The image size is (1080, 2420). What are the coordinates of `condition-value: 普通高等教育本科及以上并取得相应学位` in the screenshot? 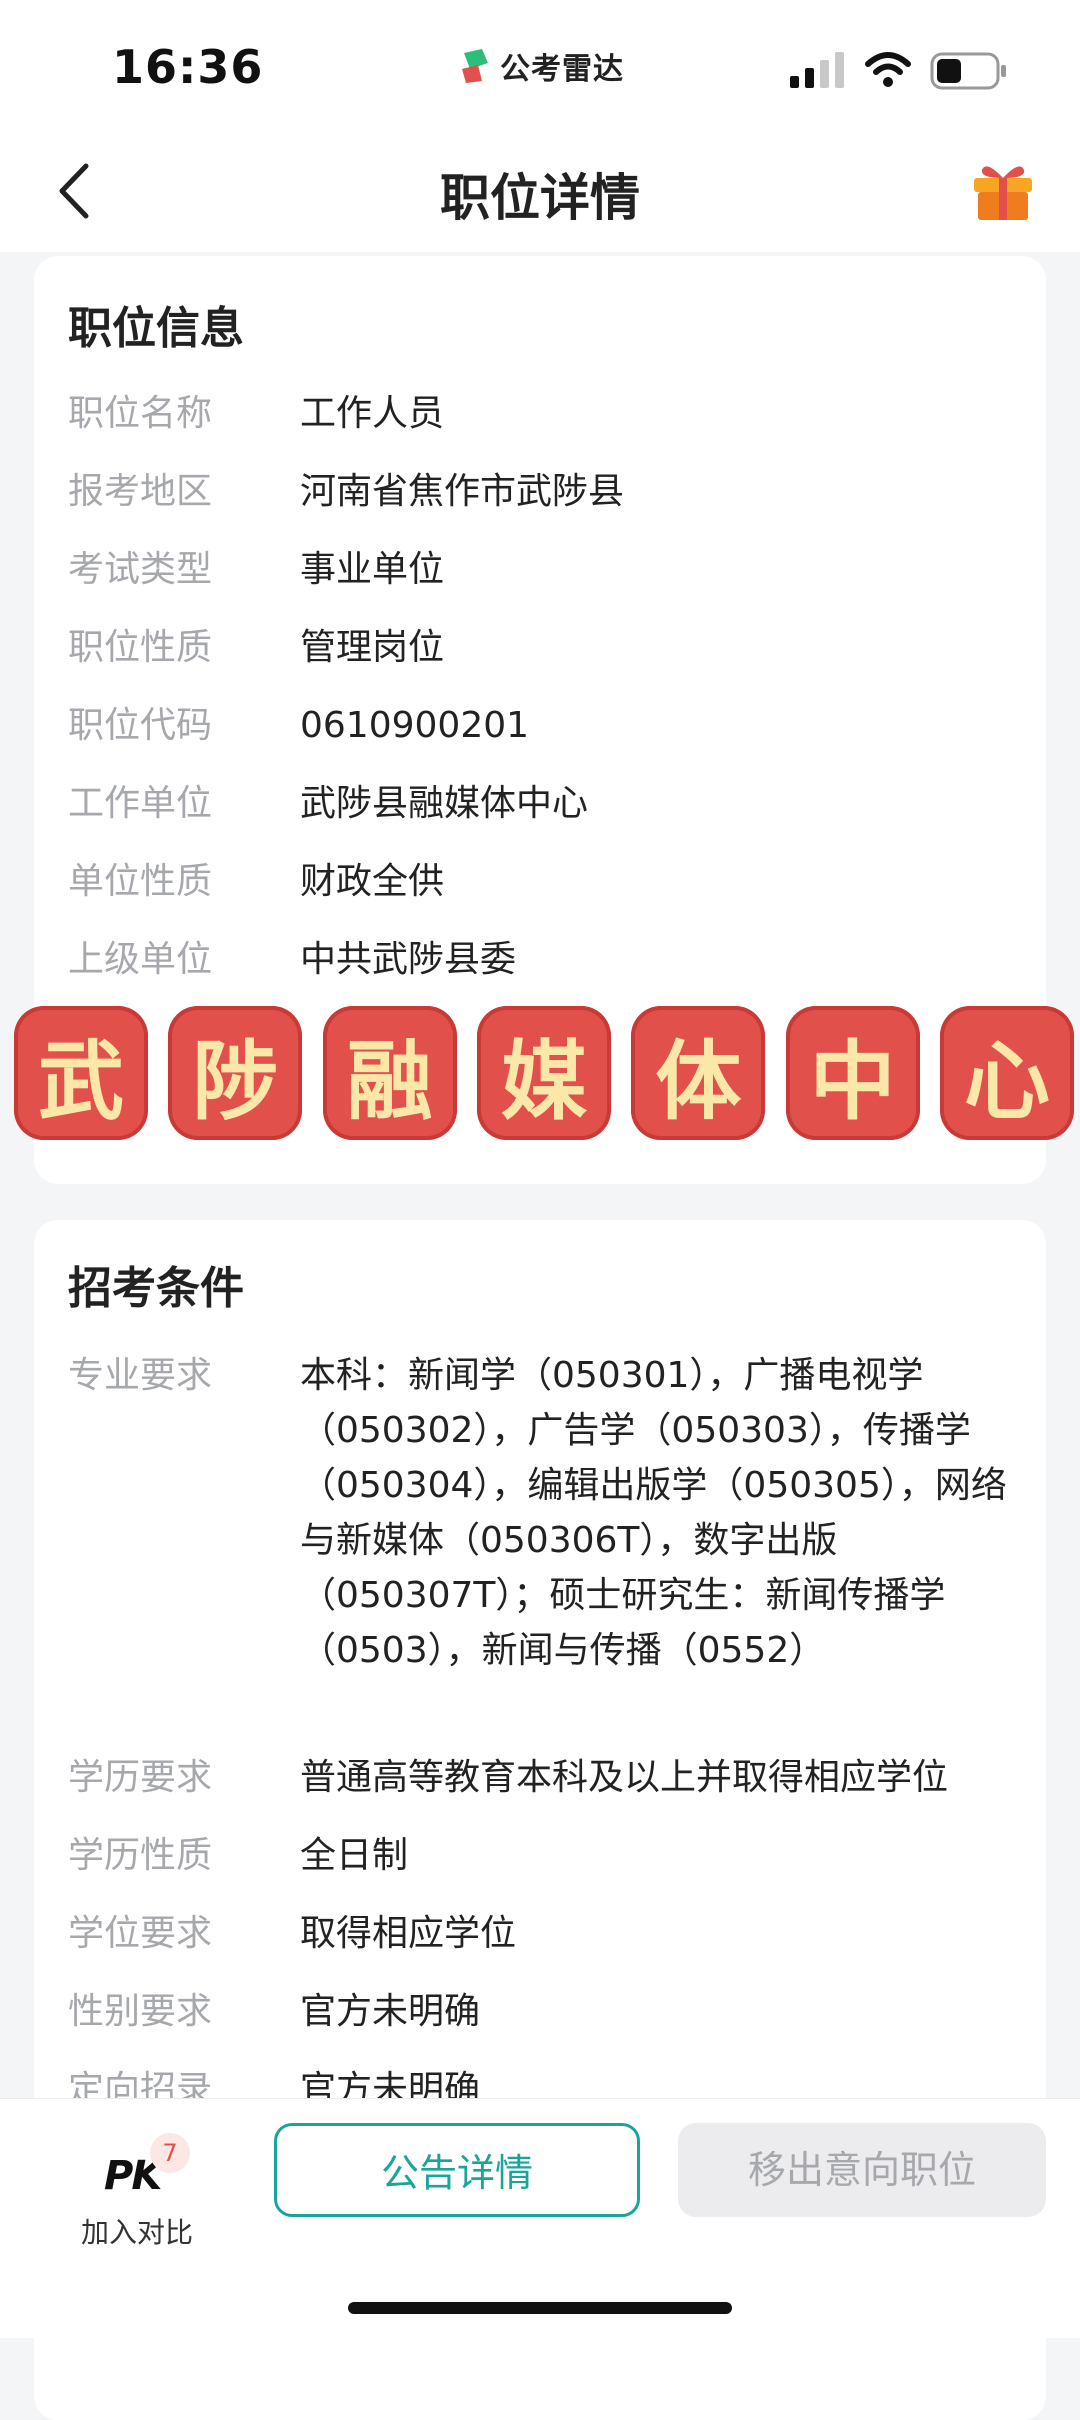 It's located at (624, 1777).